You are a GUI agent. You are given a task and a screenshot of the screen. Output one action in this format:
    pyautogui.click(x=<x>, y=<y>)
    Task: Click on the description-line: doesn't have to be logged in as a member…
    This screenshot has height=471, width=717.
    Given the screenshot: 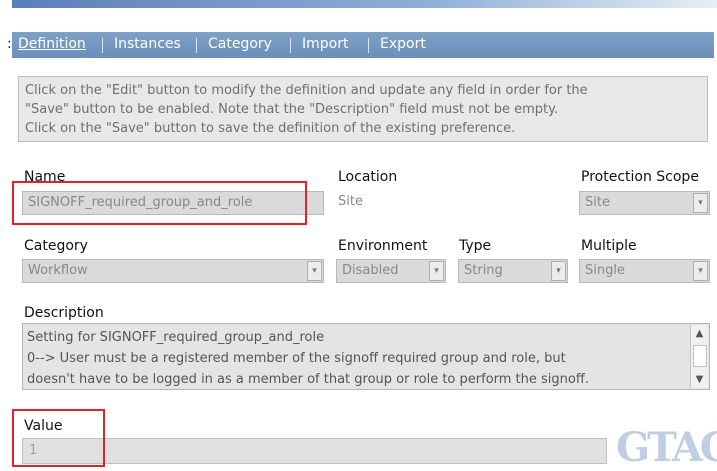 What is the action you would take?
    pyautogui.click(x=308, y=379)
    